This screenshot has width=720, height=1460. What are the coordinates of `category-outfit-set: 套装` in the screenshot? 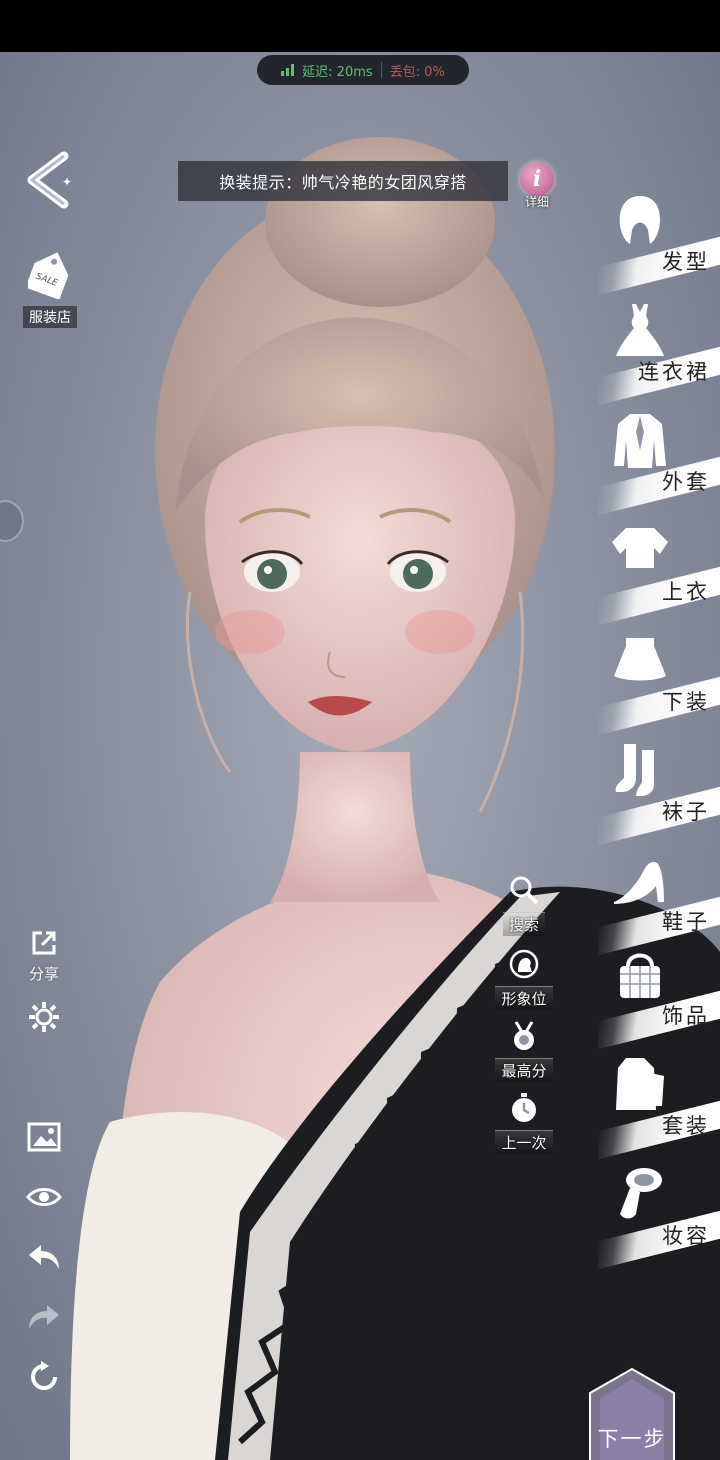 It's located at (659, 1105).